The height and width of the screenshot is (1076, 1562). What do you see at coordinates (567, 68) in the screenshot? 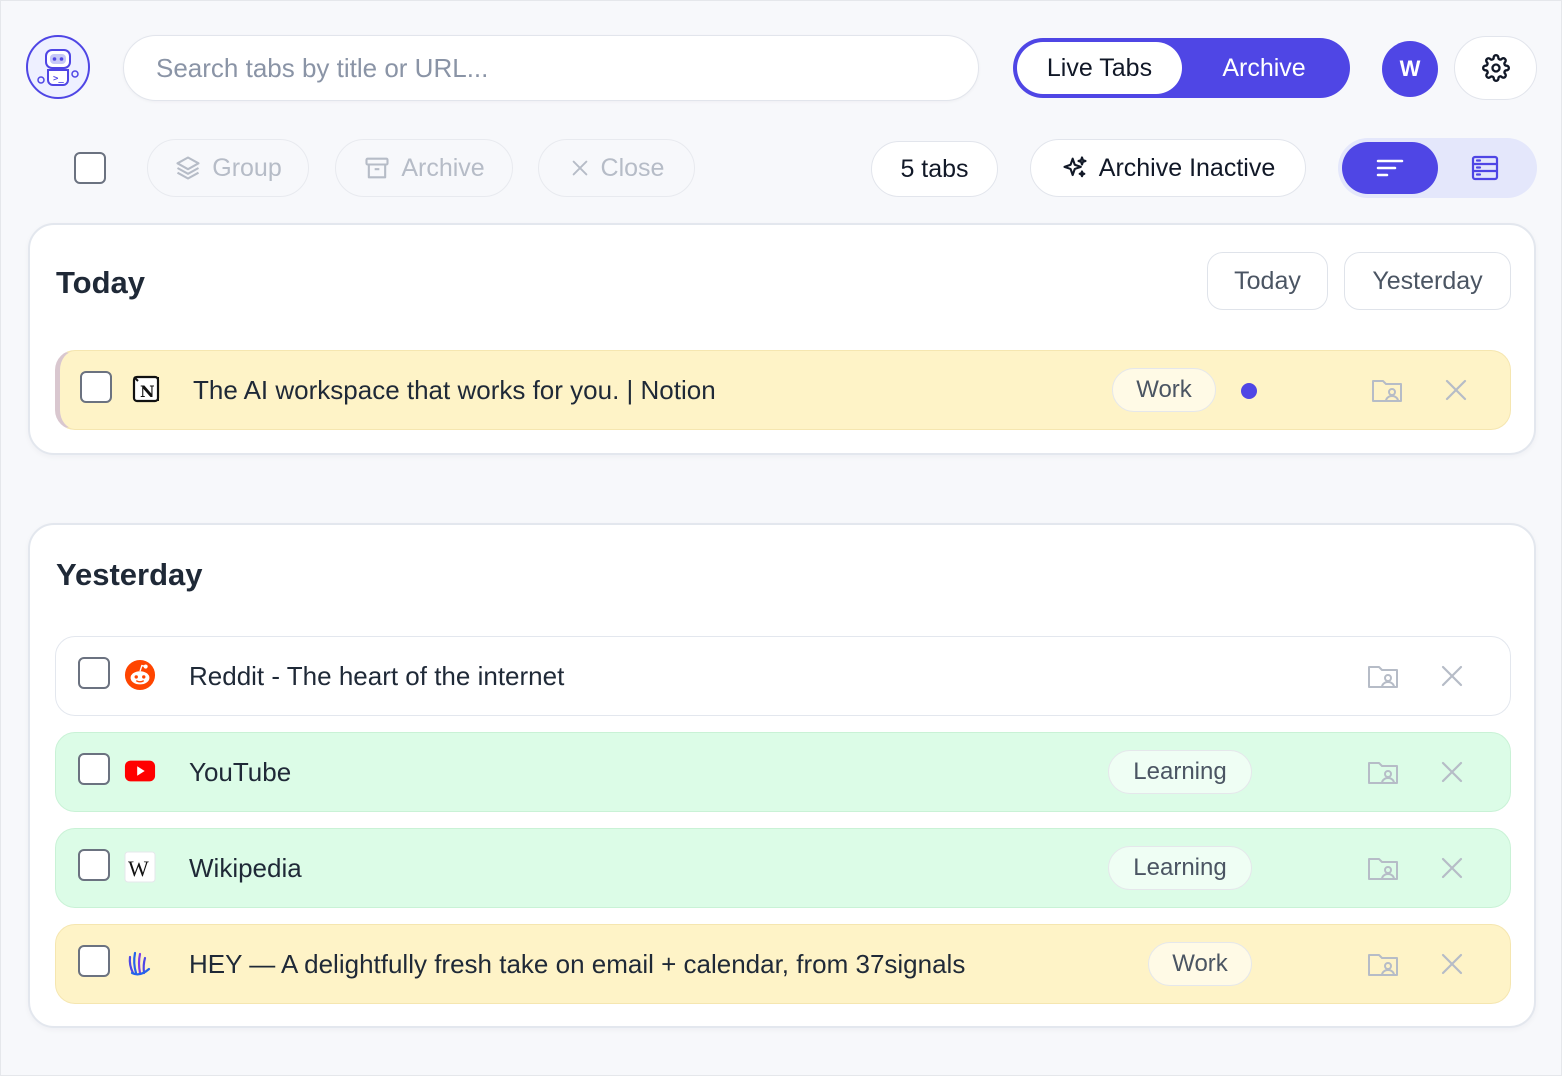
I see `search-input` at bounding box center [567, 68].